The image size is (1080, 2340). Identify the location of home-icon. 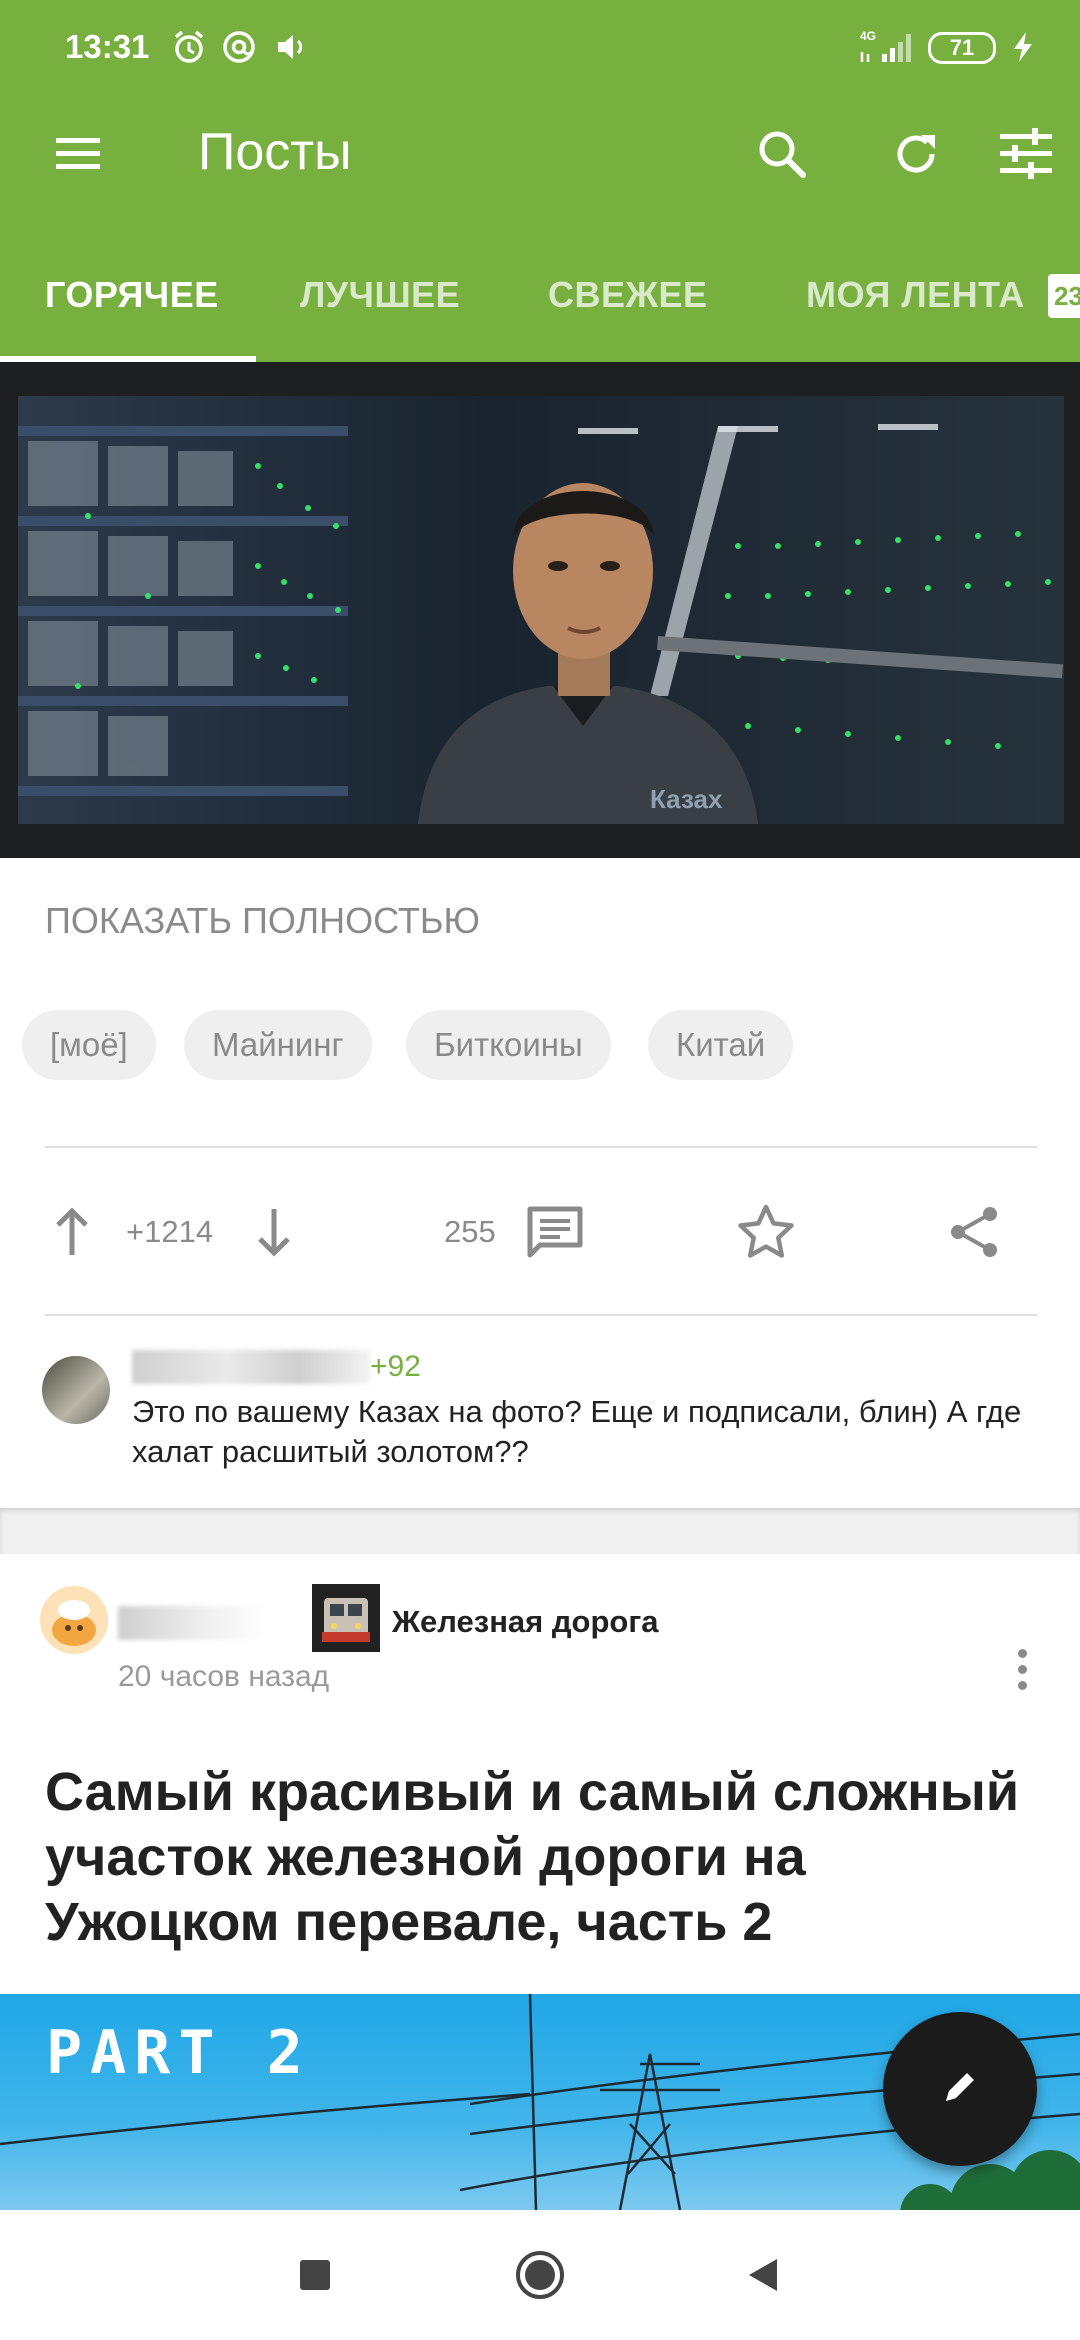
(540, 2275).